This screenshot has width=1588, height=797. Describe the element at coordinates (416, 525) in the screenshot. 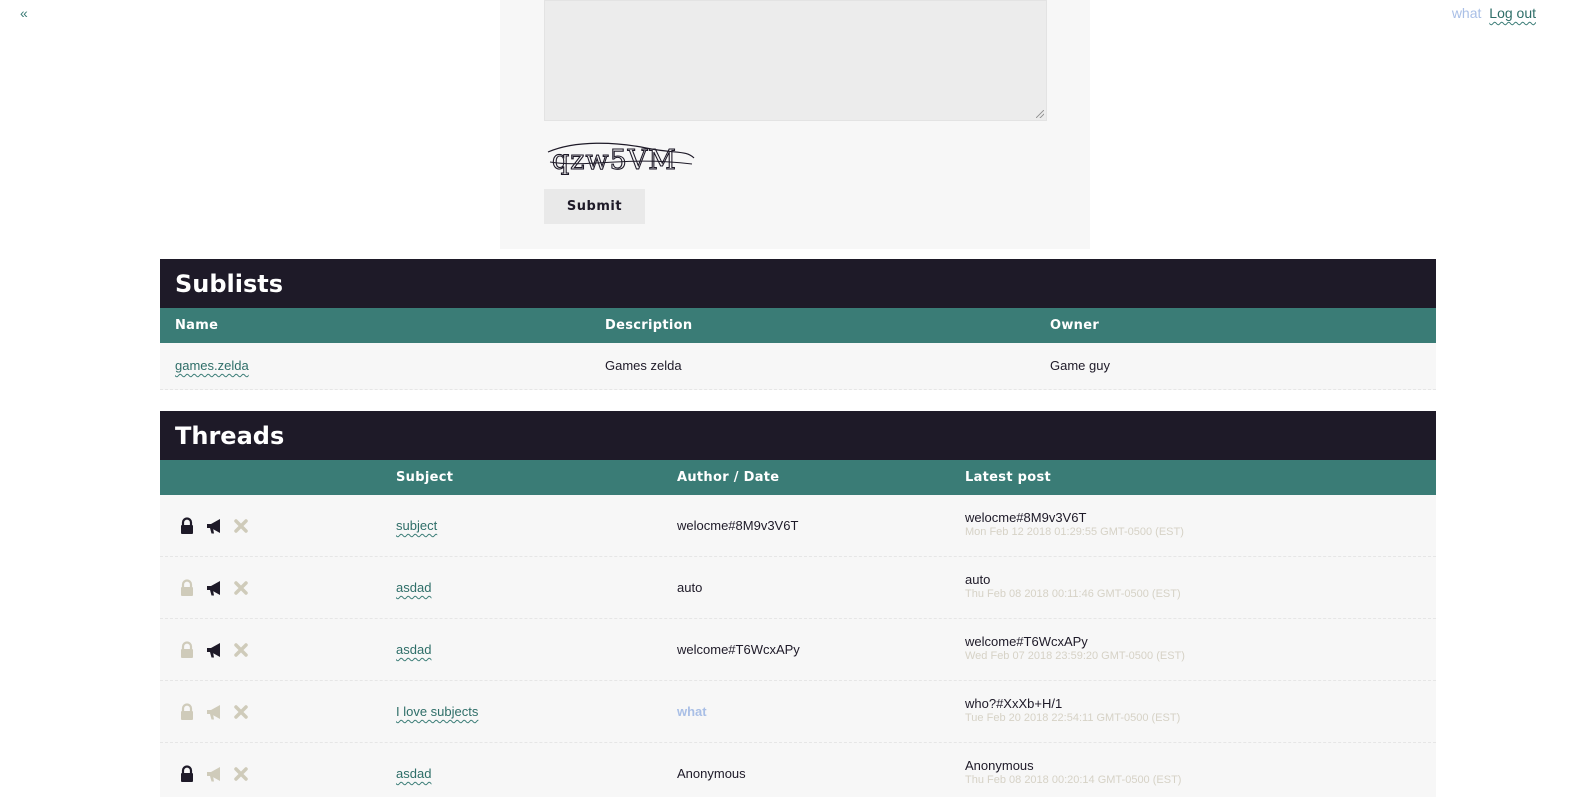

I see `thread-subject-link: subject` at that location.